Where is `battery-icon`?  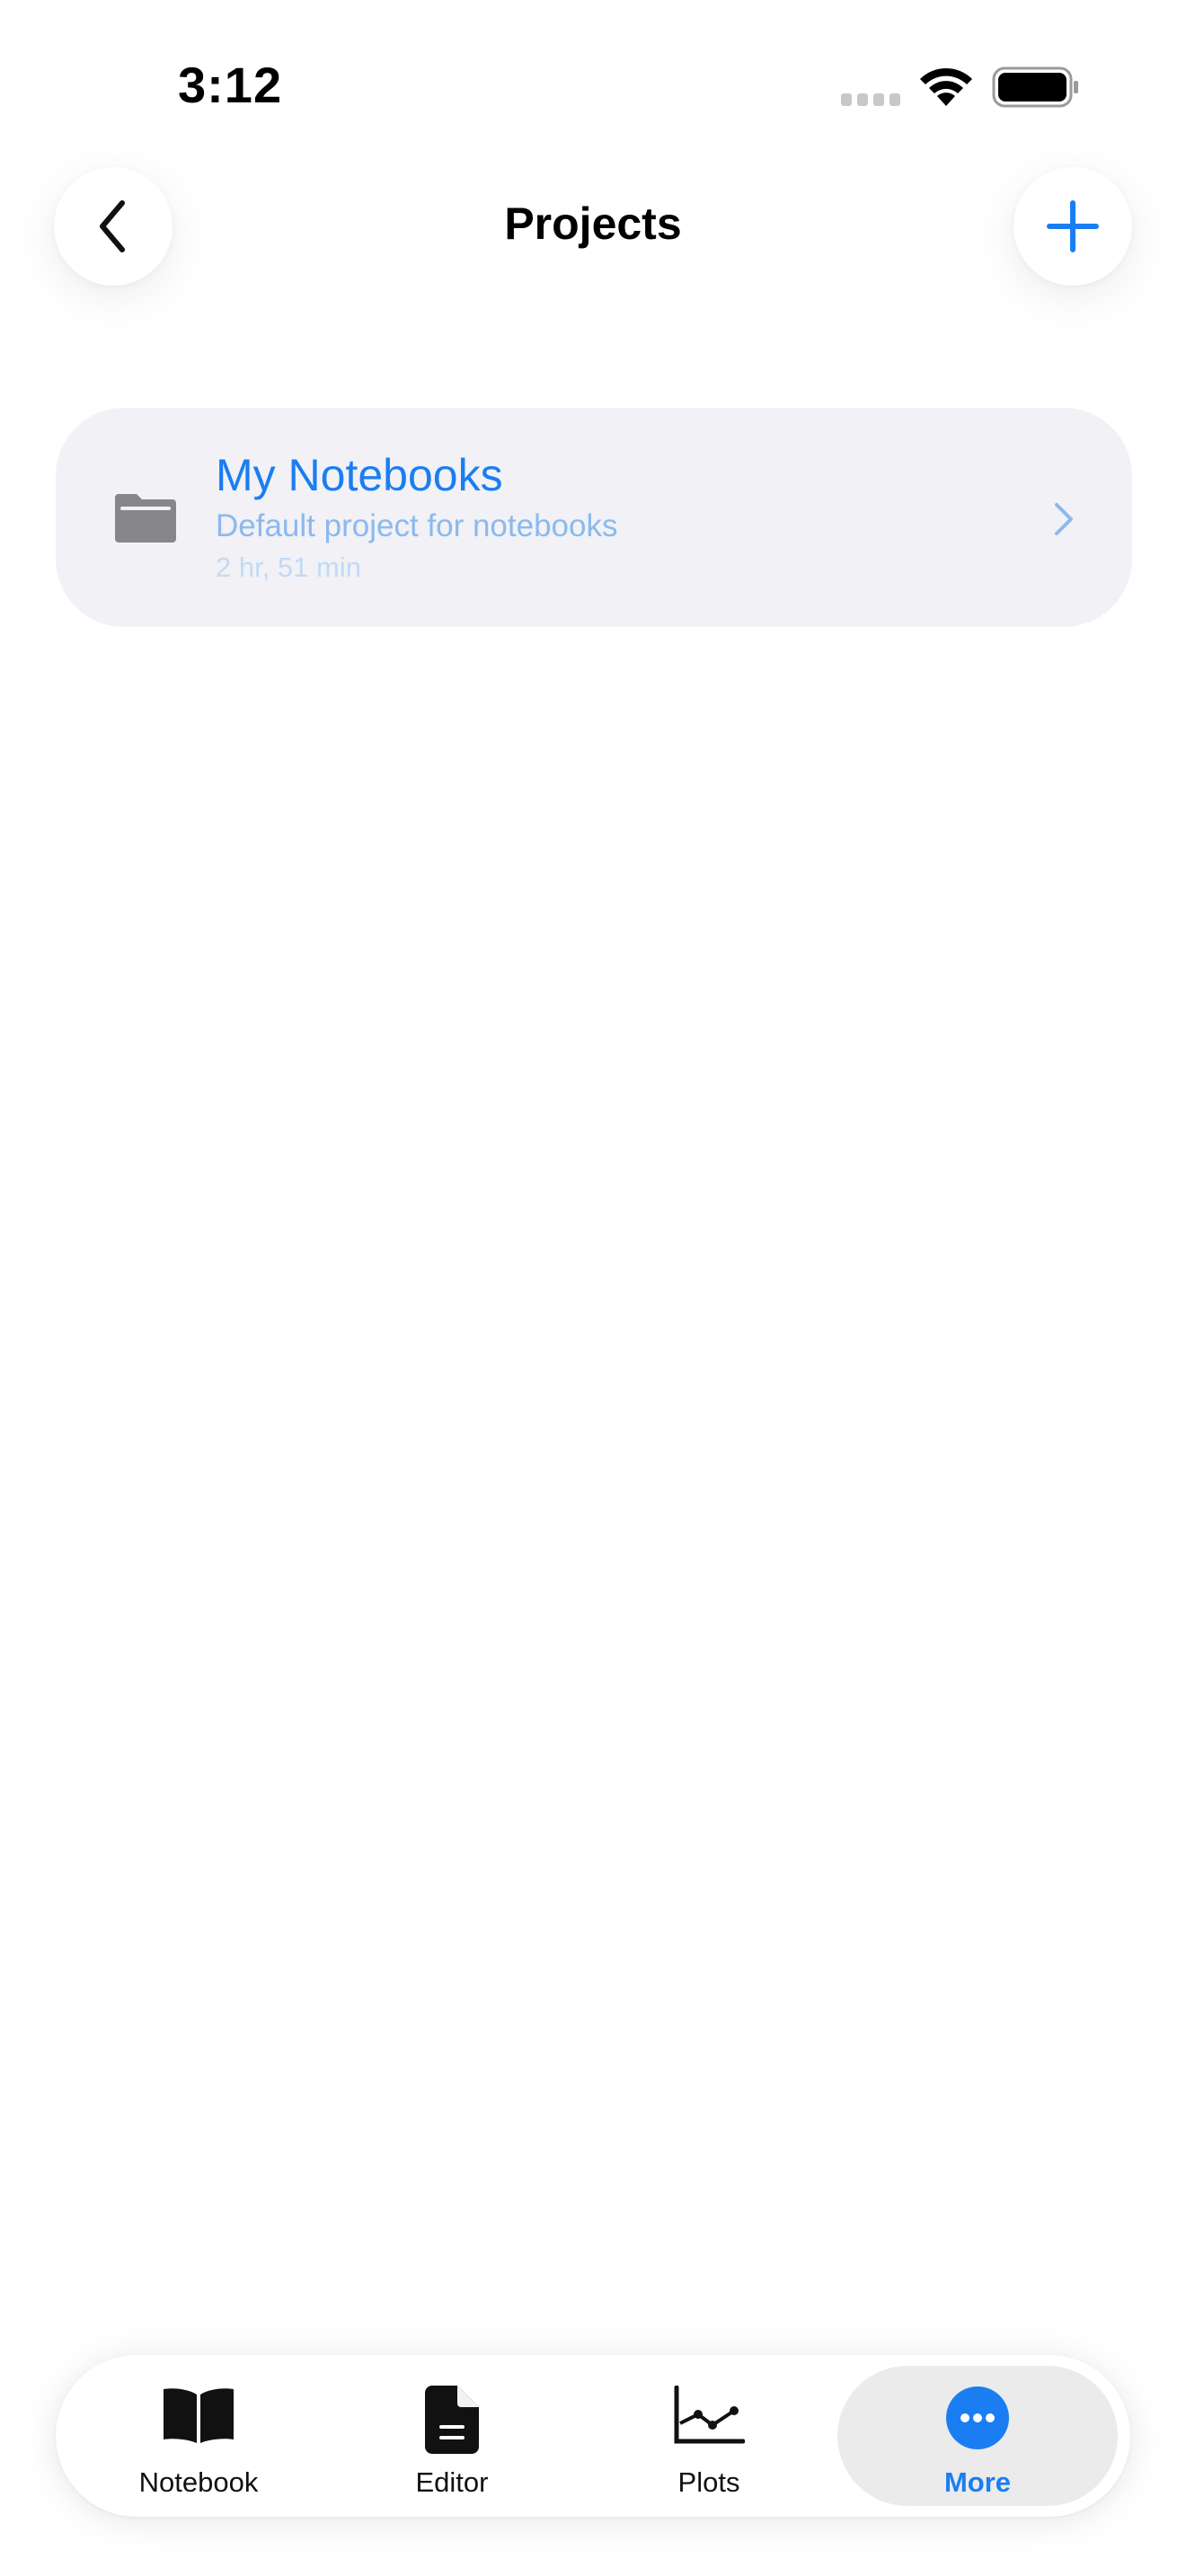 battery-icon is located at coordinates (1035, 87).